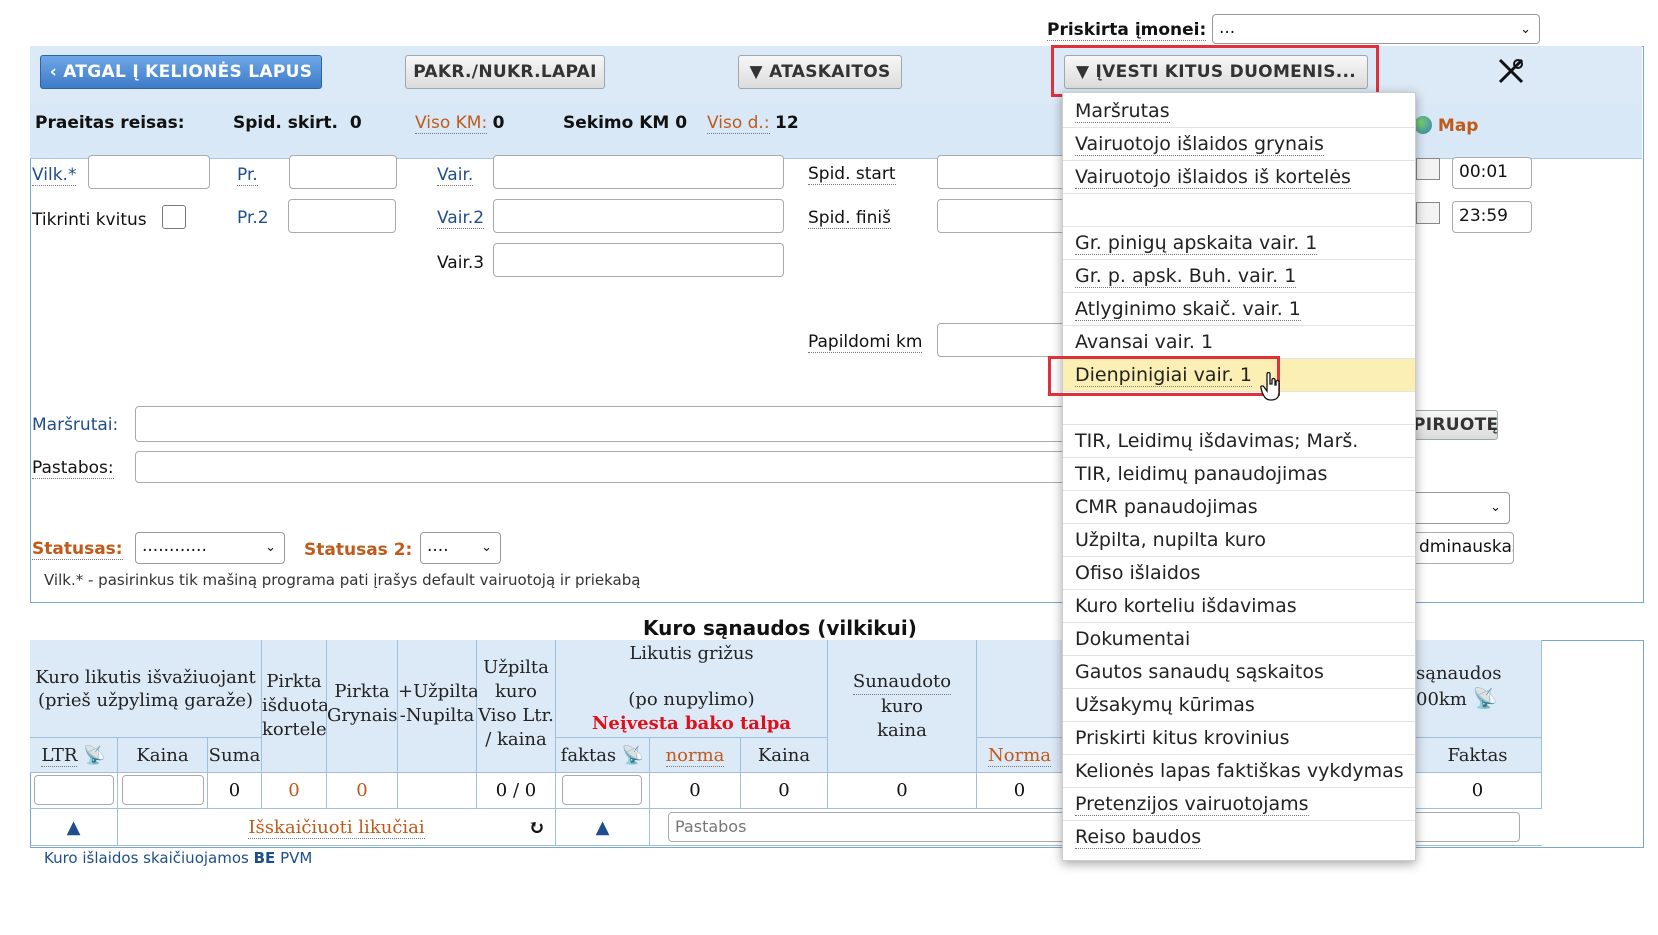 The image size is (1658, 935). I want to click on tools-icon, so click(1511, 71).